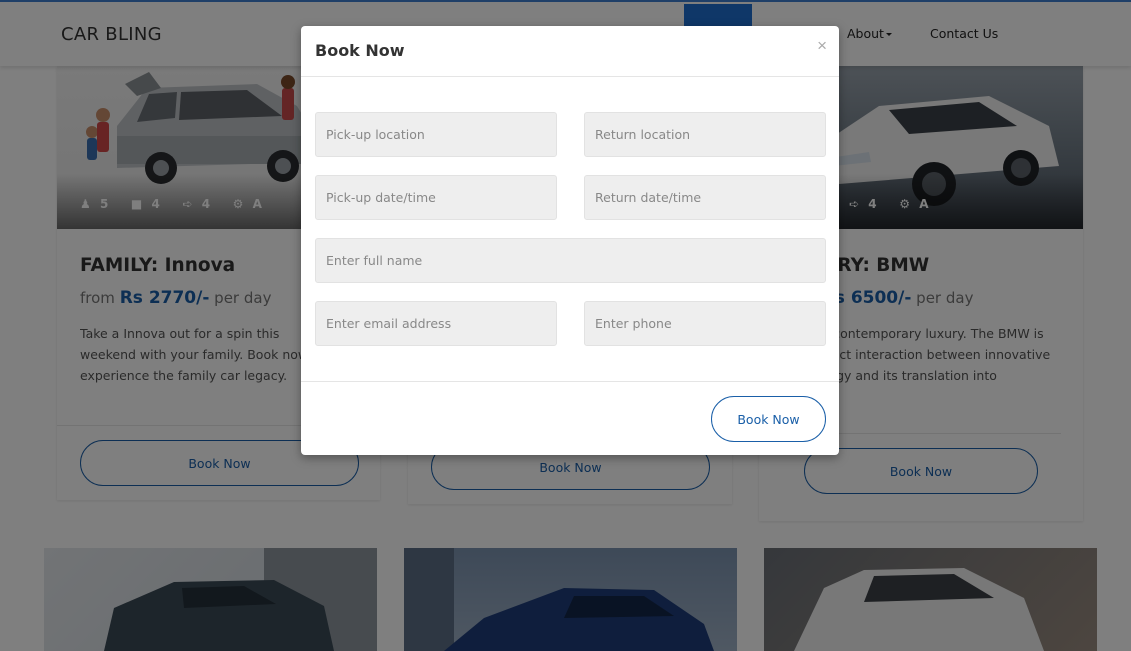 The image size is (1131, 651). What do you see at coordinates (822, 45) in the screenshot?
I see `close-icon: ×` at bounding box center [822, 45].